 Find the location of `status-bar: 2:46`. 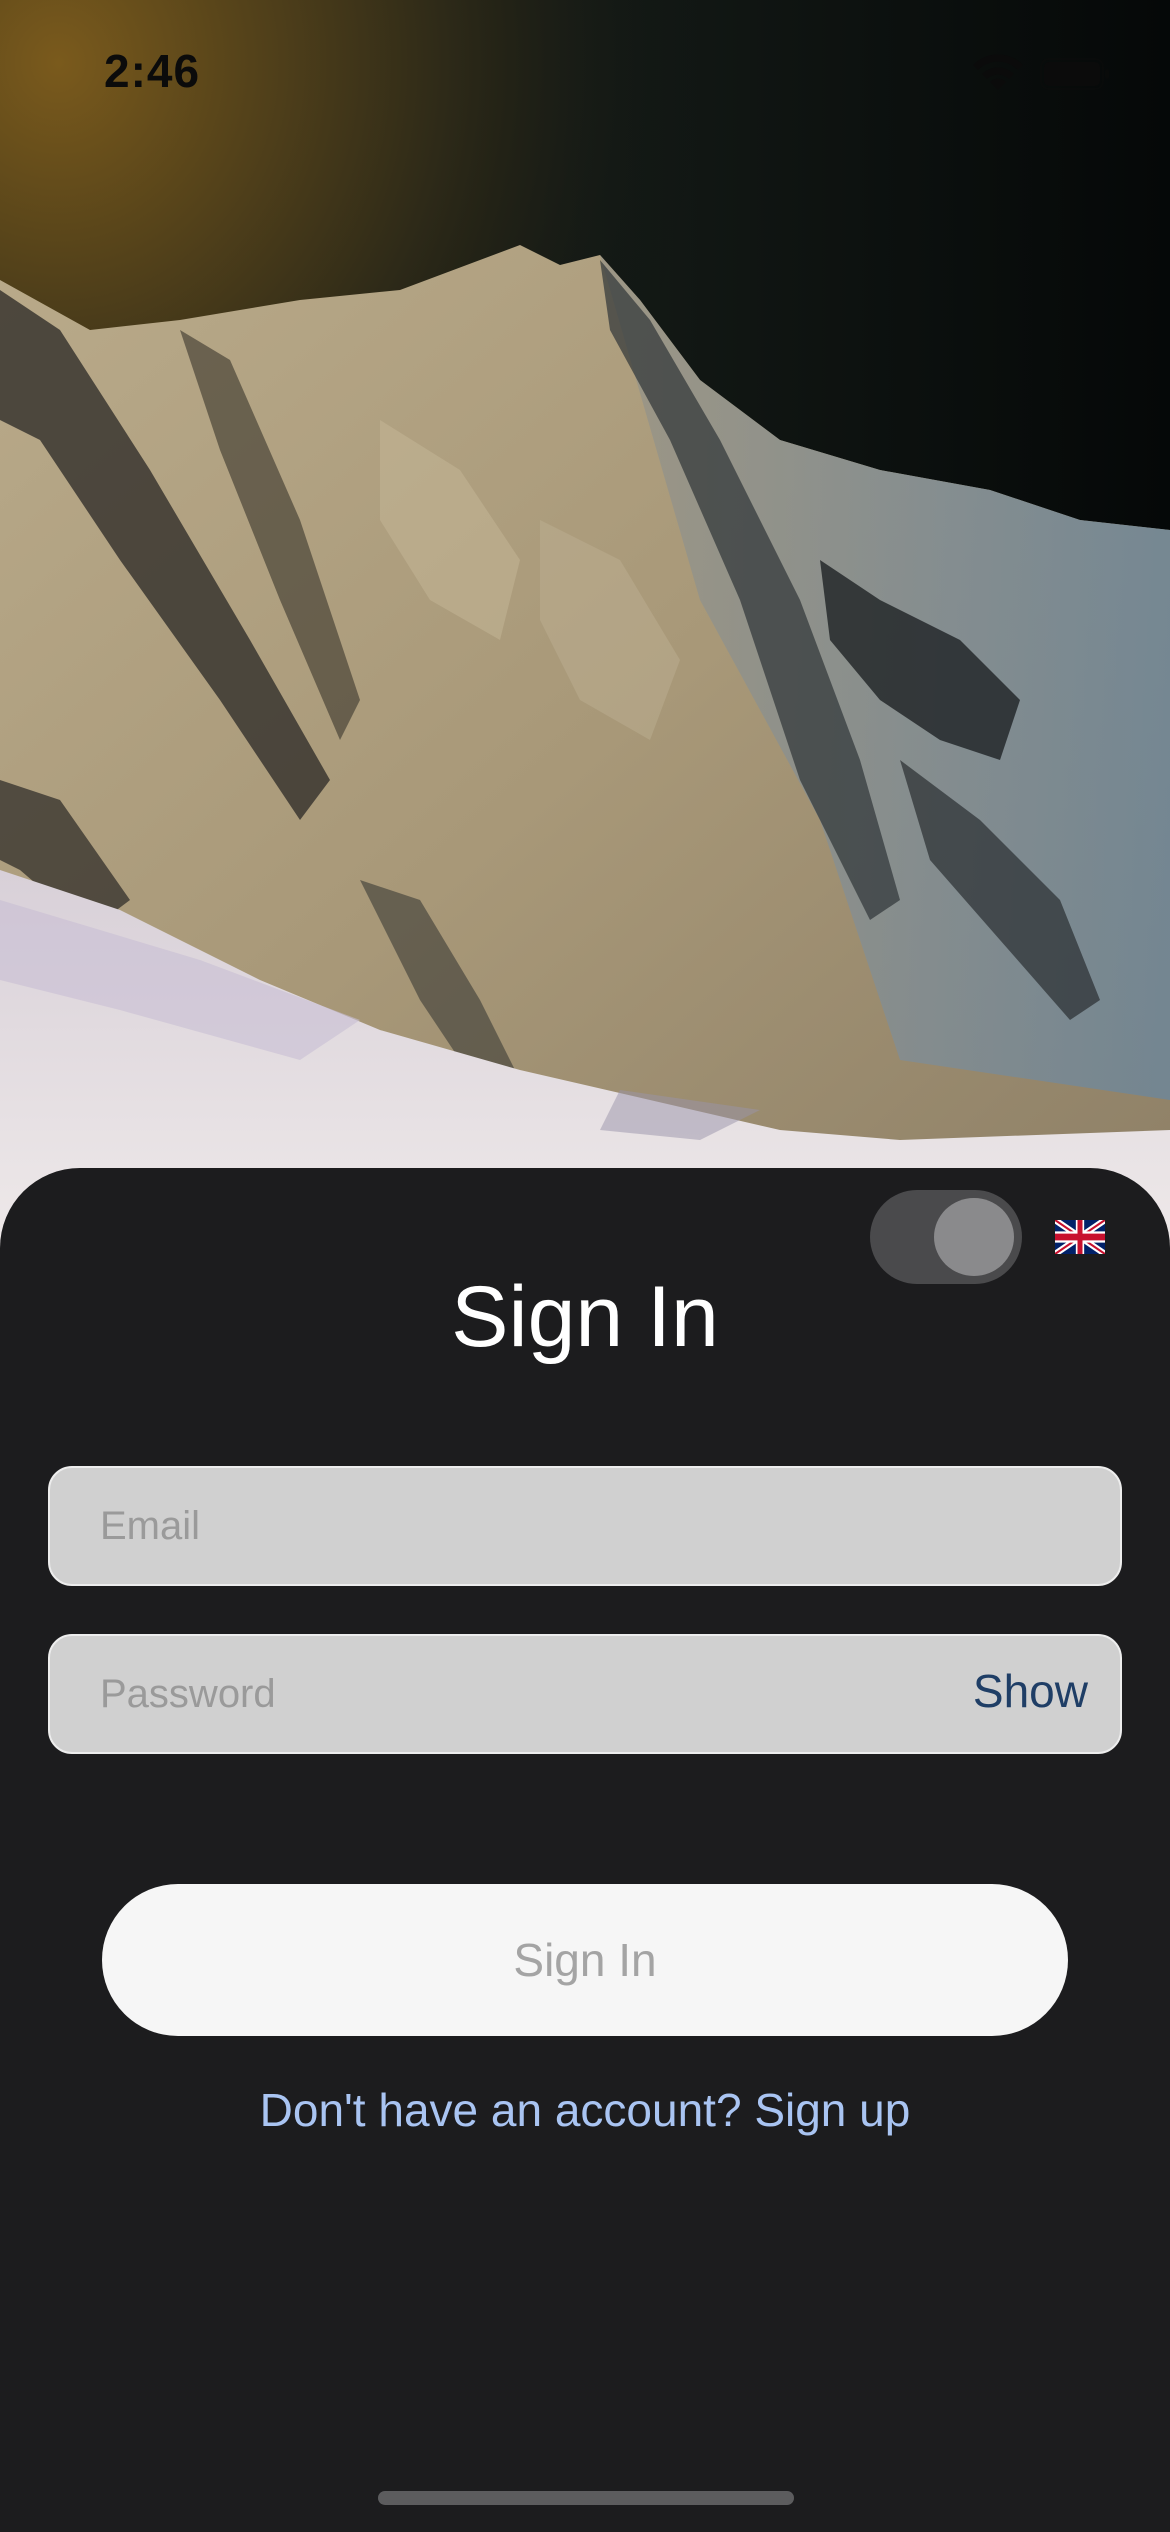

status-bar: 2:46 is located at coordinates (585, 70).